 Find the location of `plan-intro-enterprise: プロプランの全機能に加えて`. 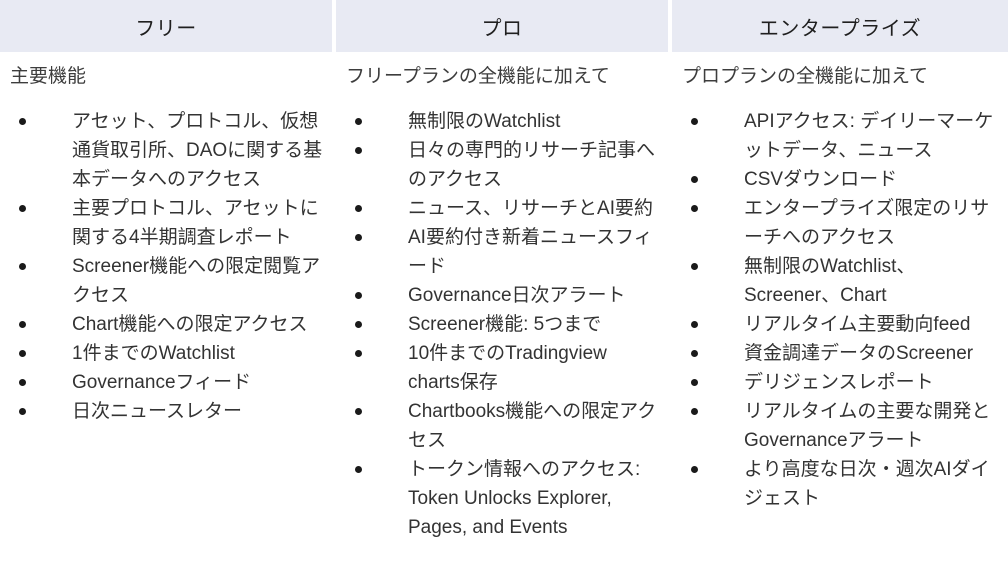

plan-intro-enterprise: プロプランの全機能に加えて is located at coordinates (805, 76).